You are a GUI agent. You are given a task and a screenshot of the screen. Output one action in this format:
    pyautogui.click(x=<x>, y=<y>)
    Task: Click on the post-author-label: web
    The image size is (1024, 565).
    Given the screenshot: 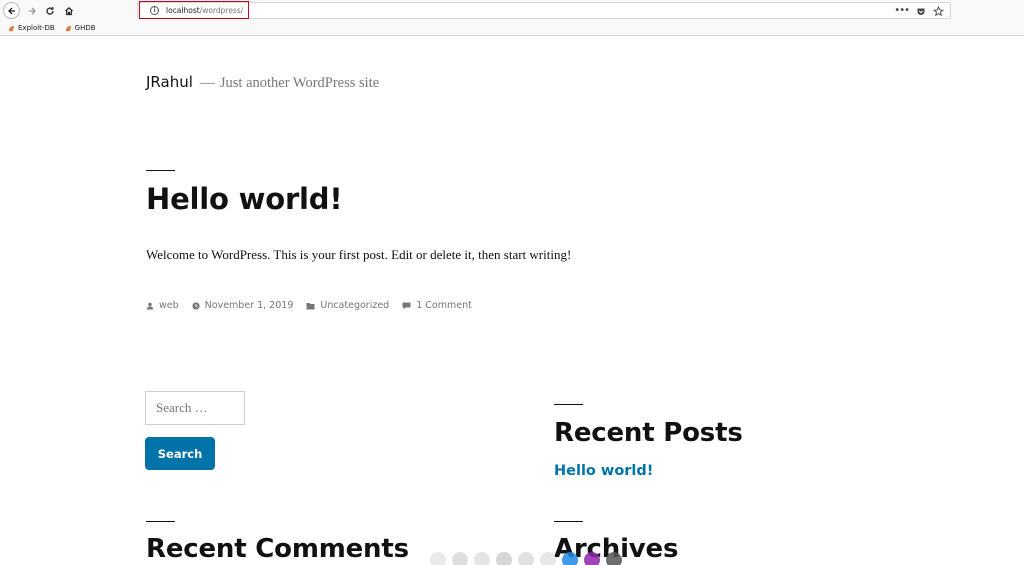 What is the action you would take?
    pyautogui.click(x=169, y=305)
    